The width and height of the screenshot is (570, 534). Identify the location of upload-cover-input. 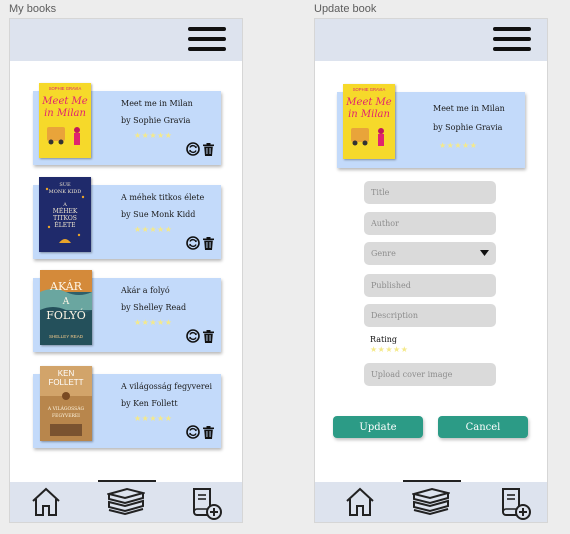
(430, 374).